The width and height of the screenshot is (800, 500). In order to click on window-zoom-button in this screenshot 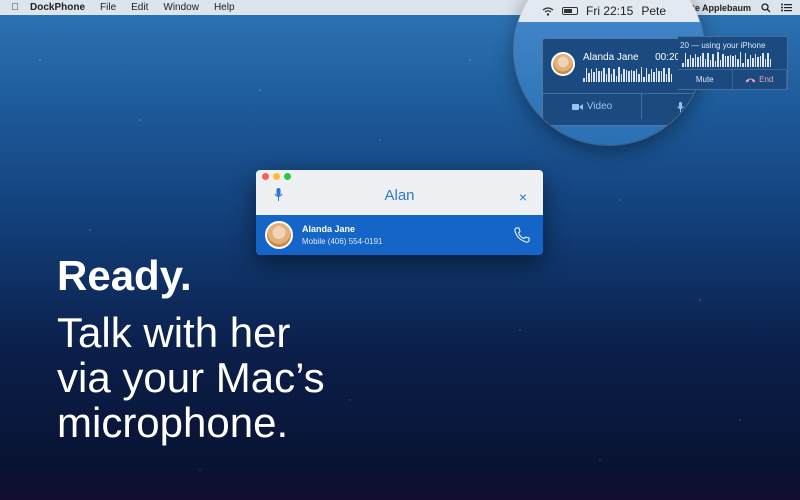, I will do `click(287, 176)`.